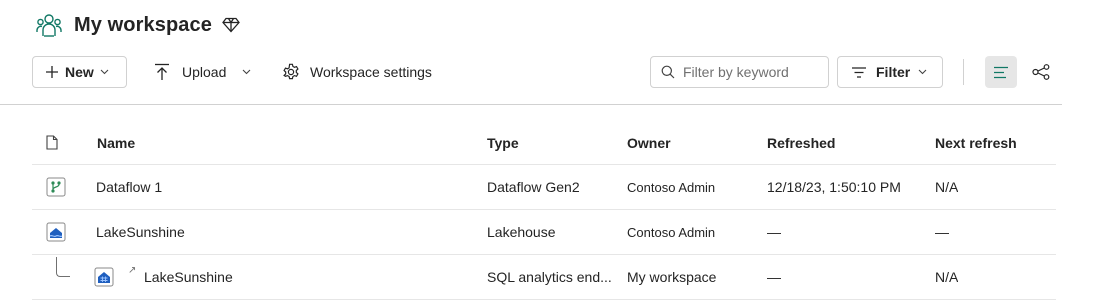 Image resolution: width=1097 pixels, height=308 pixels. I want to click on upload-button: Upload, so click(202, 72).